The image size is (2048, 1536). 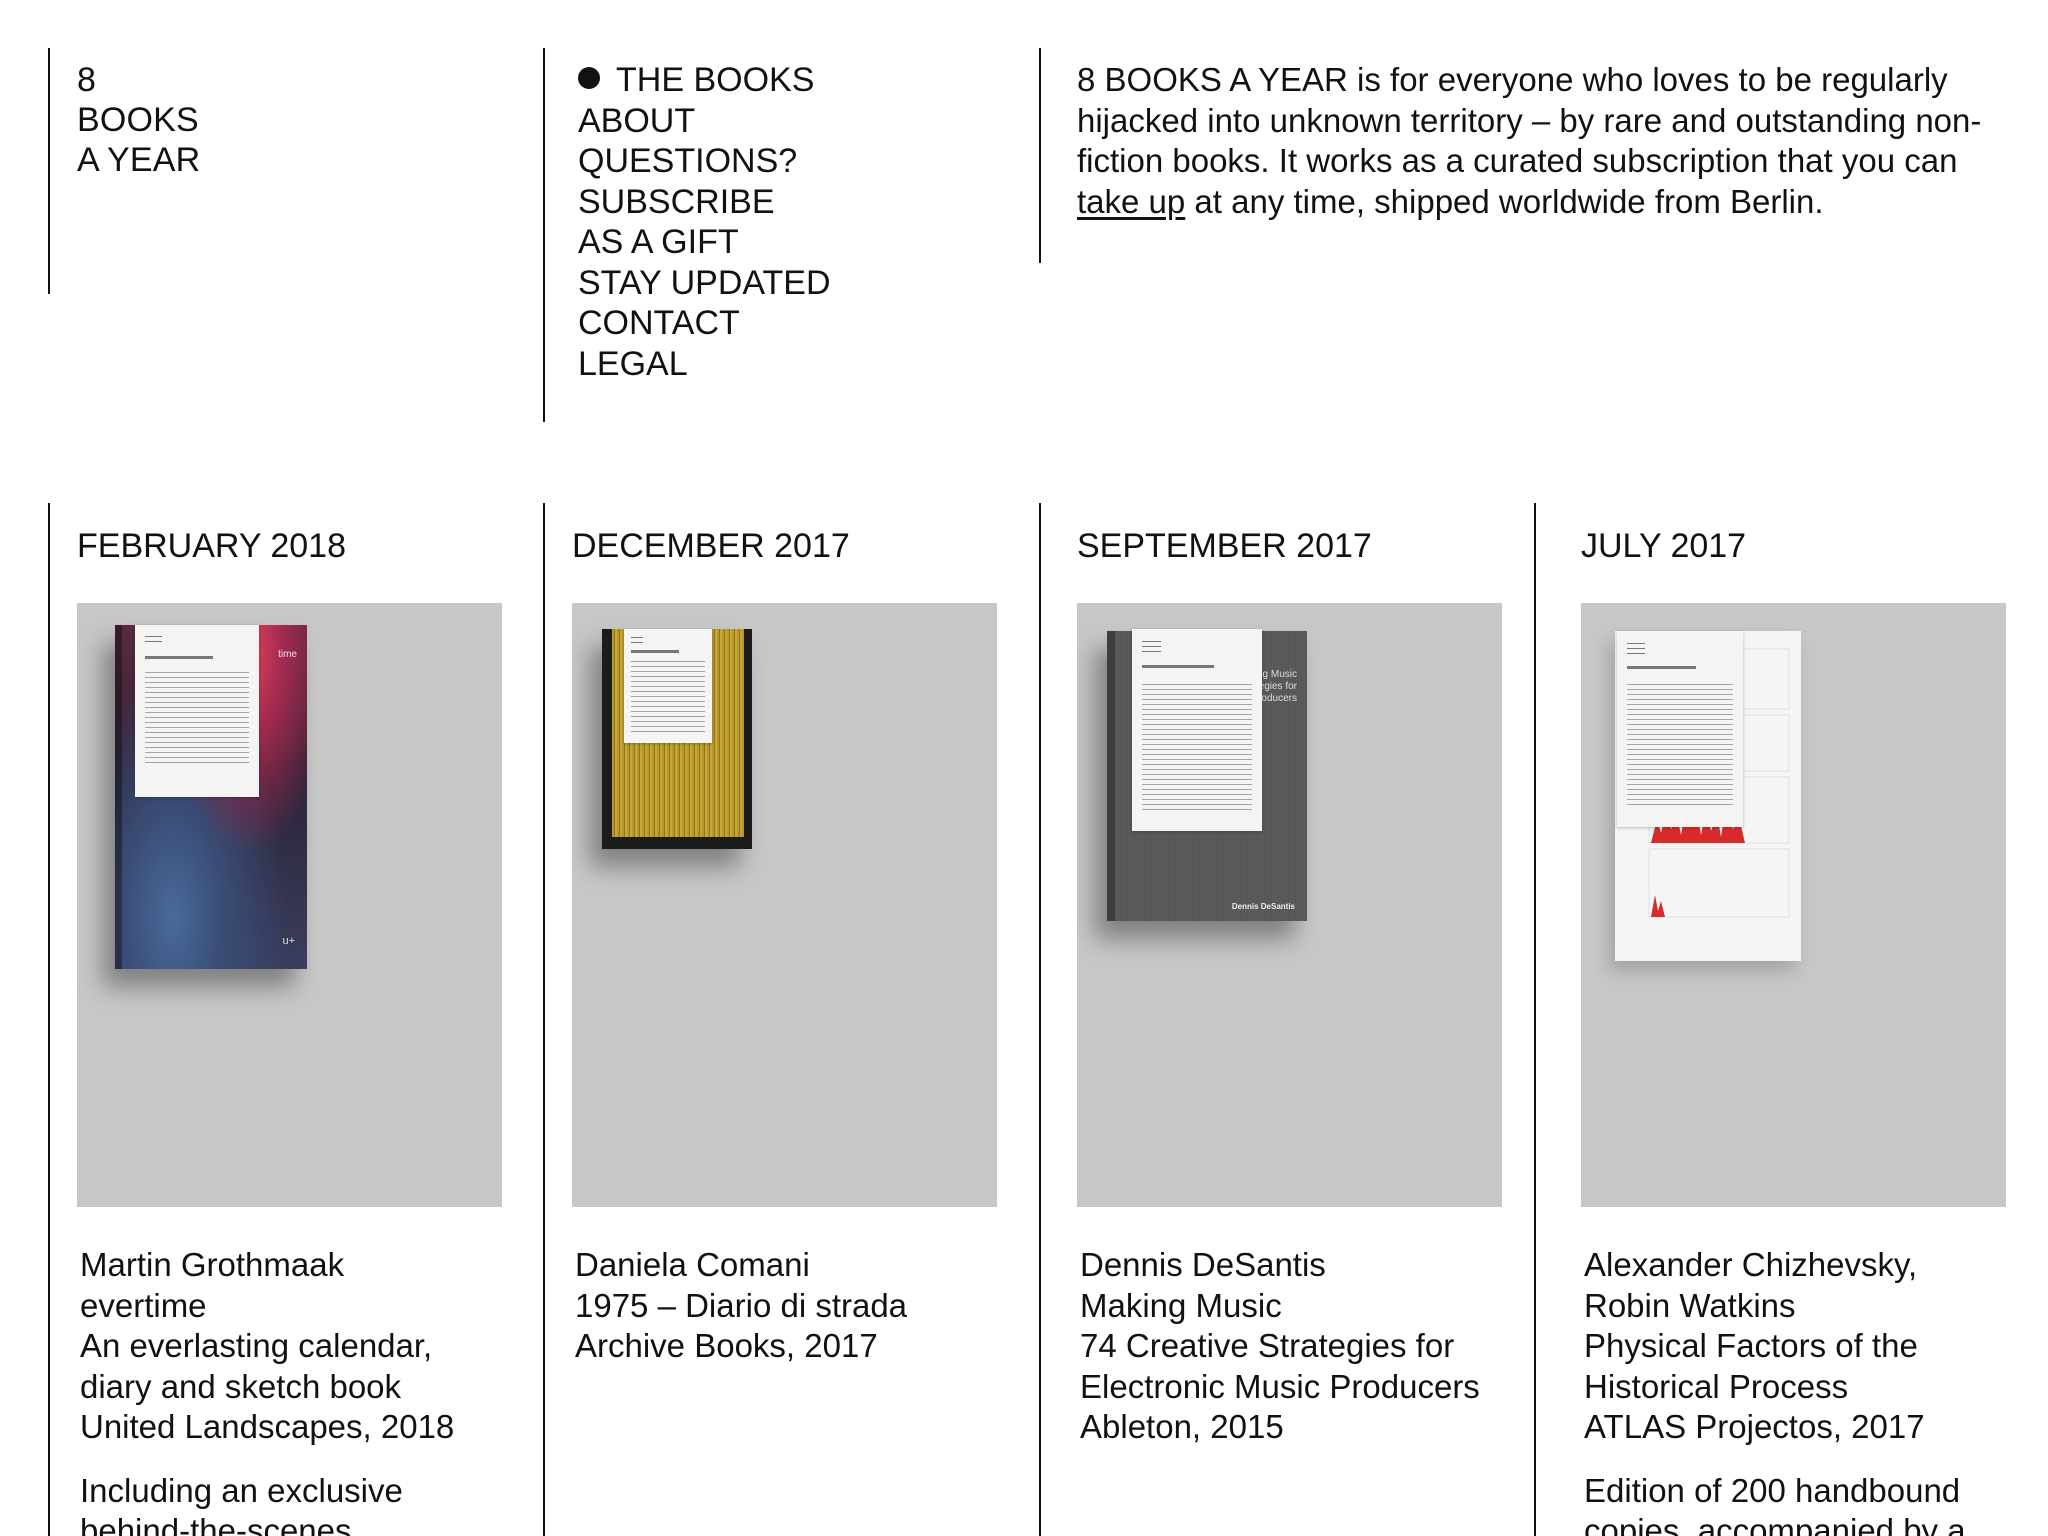 I want to click on nav-item-questions: QUESTIONS?, so click(x=704, y=161).